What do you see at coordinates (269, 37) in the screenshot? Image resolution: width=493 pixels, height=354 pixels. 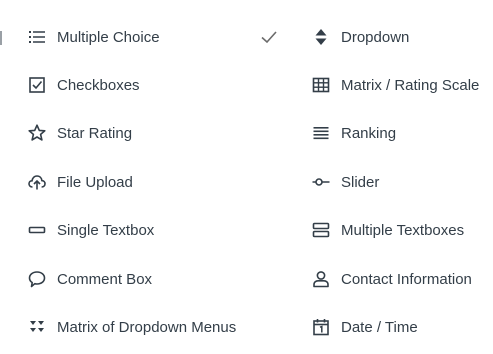 I see `checkmark-icon` at bounding box center [269, 37].